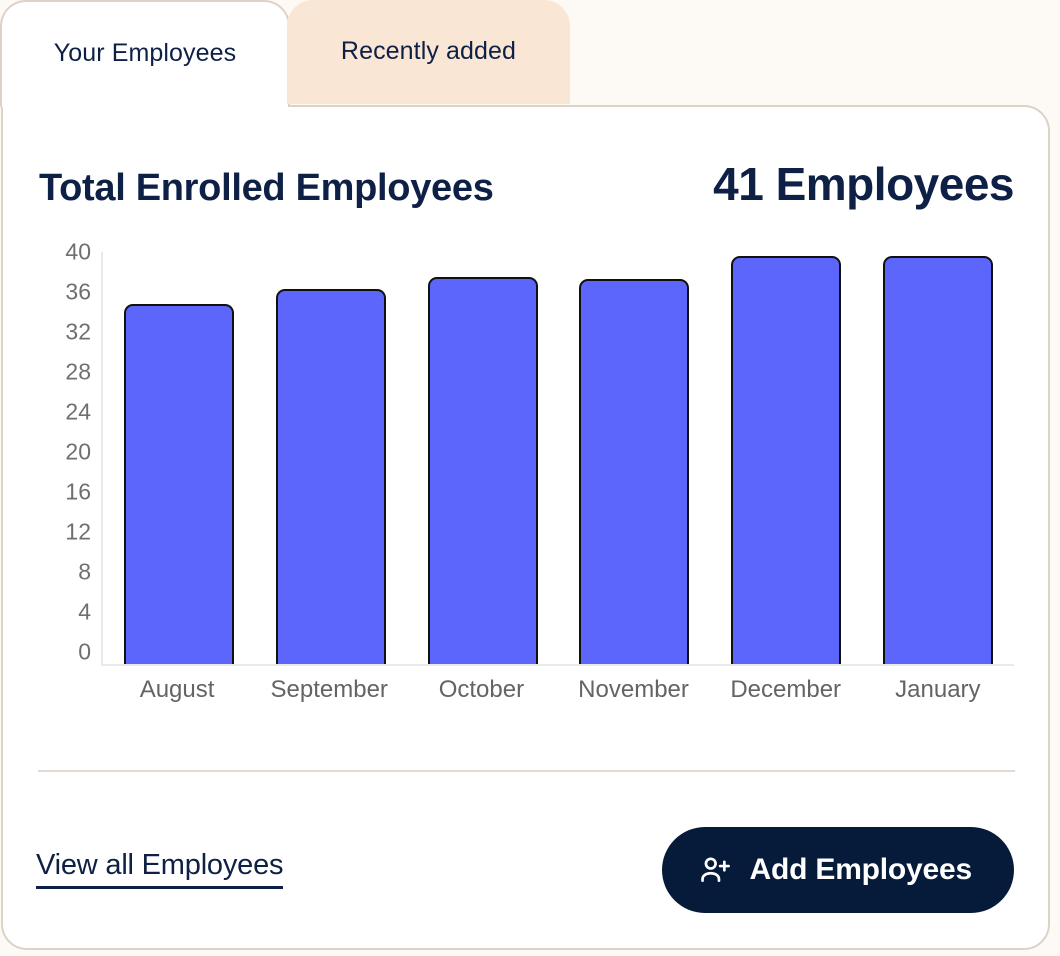 Image resolution: width=1060 pixels, height=956 pixels. Describe the element at coordinates (481, 689) in the screenshot. I see `x-axis-tick: October` at that location.